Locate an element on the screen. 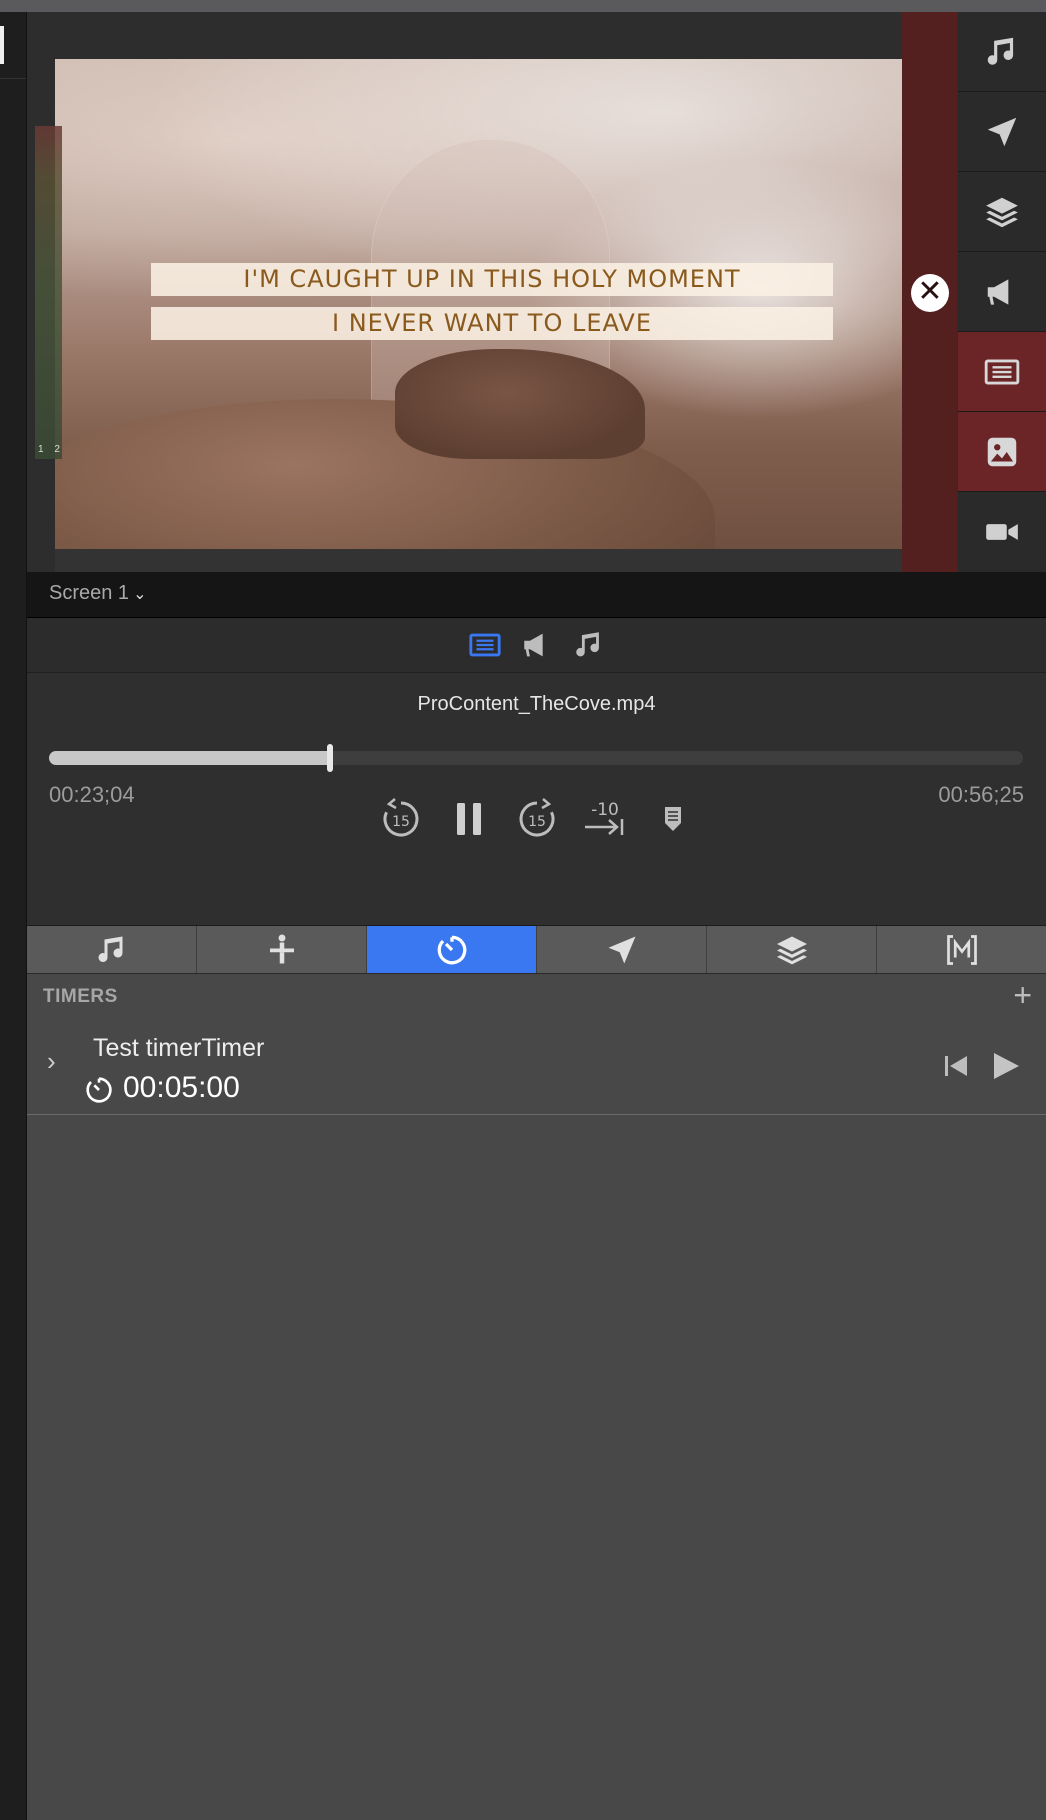 This screenshot has height=1820, width=1046. screen-selector-label: Screen 1 is located at coordinates (89, 593).